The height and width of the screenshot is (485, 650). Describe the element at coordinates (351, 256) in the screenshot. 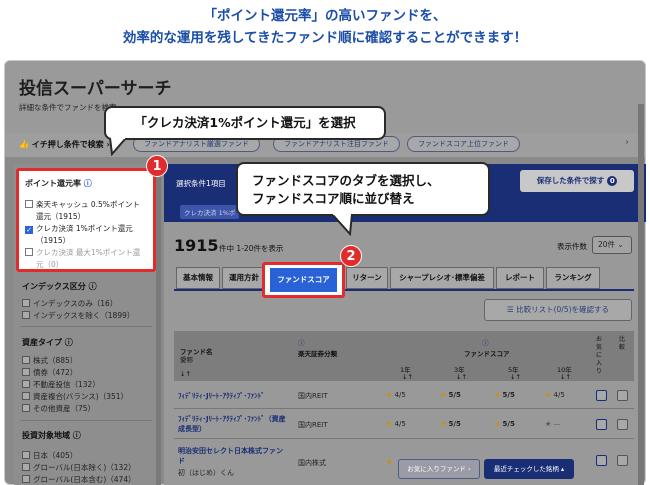

I see `step-badge-2: 2` at that location.